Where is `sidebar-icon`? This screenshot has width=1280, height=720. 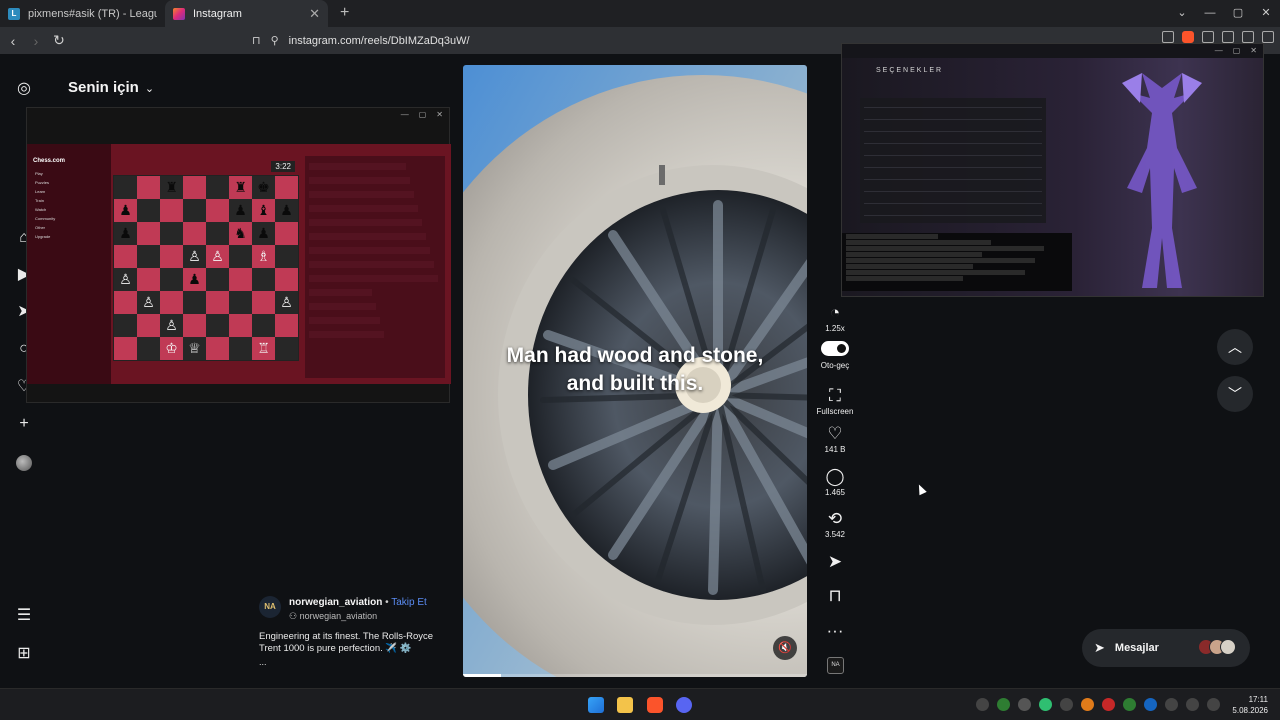 sidebar-icon is located at coordinates (1228, 37).